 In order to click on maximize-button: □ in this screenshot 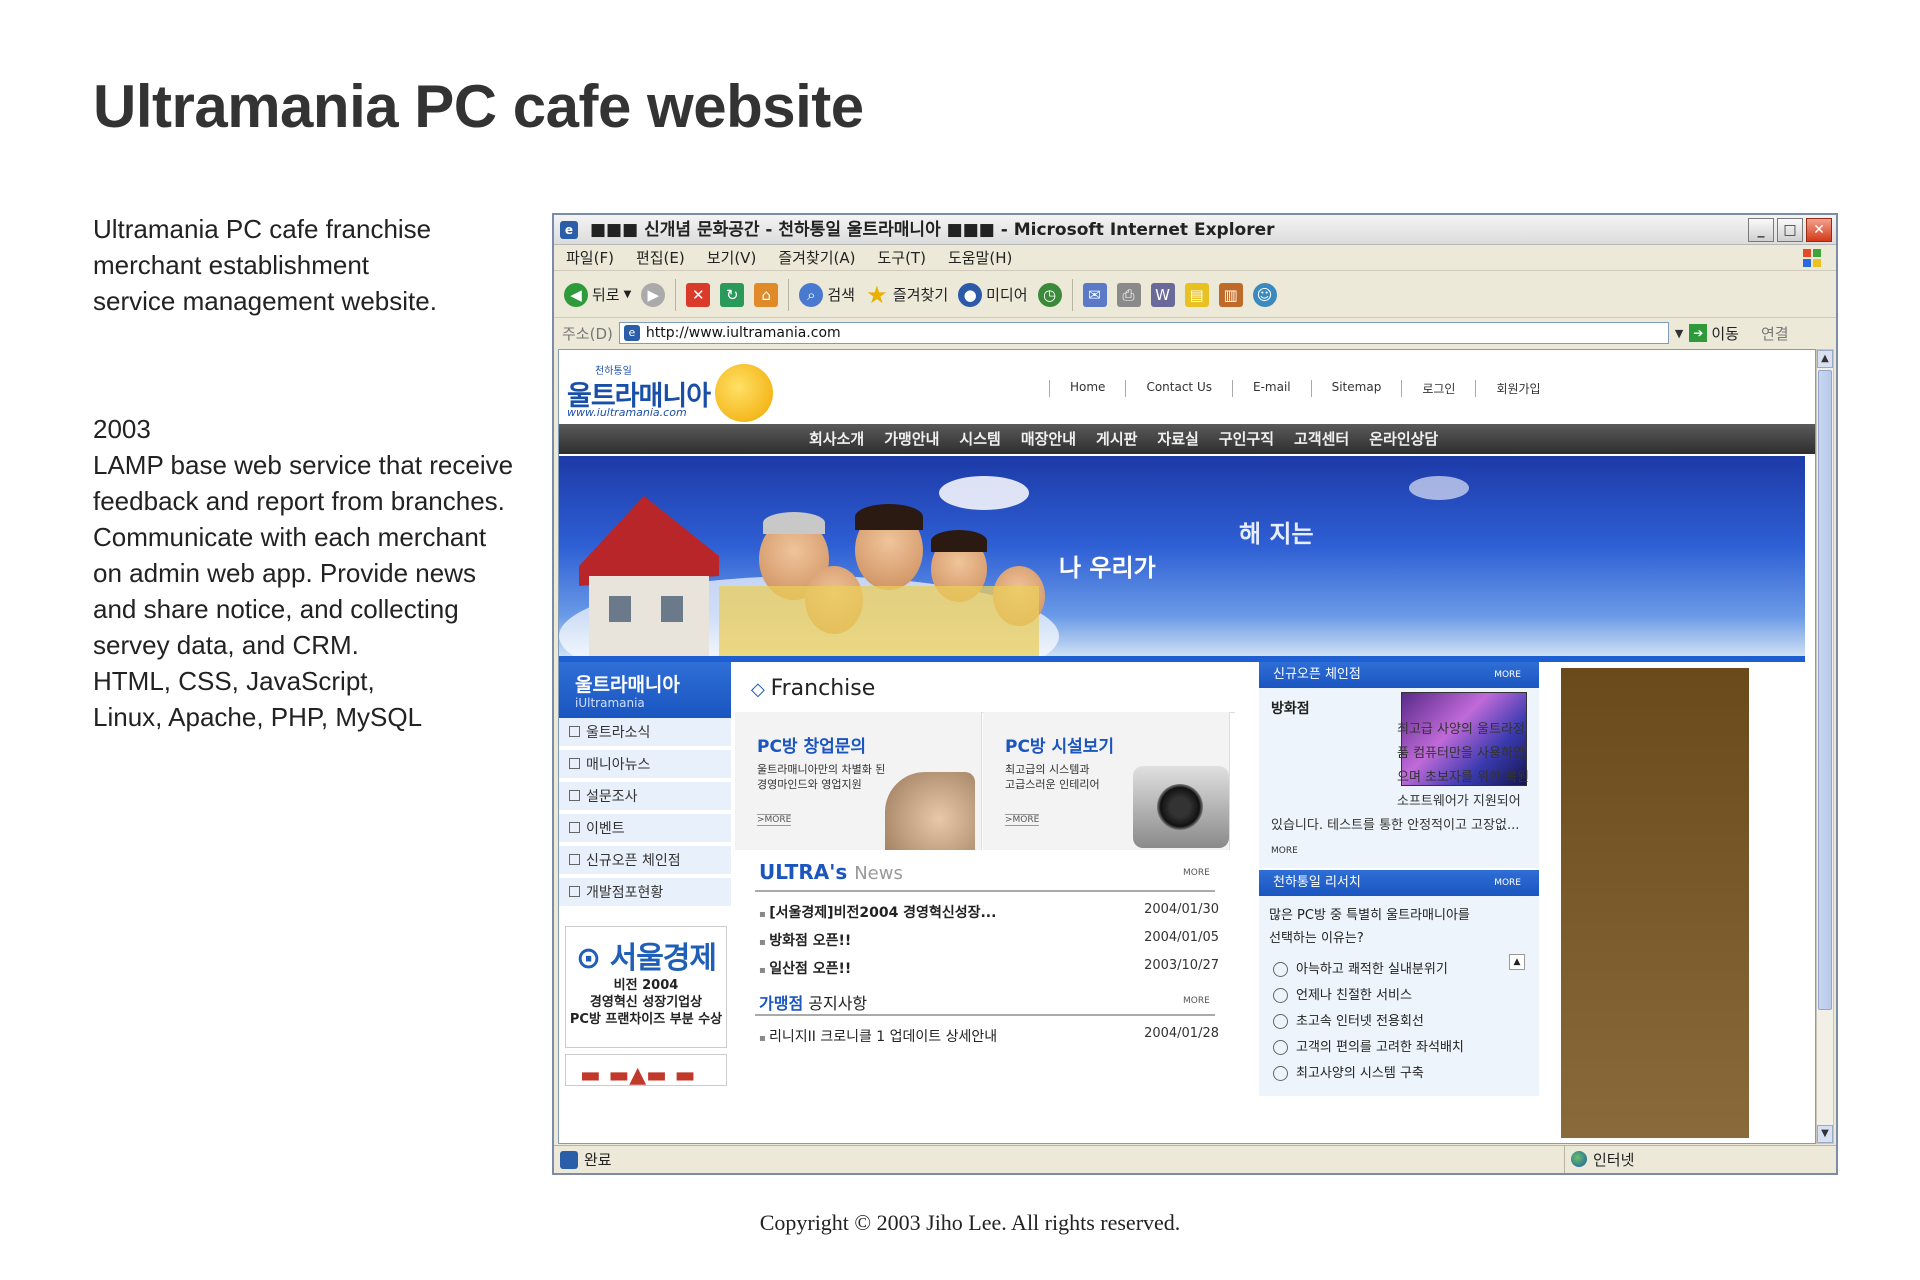, I will do `click(1790, 230)`.